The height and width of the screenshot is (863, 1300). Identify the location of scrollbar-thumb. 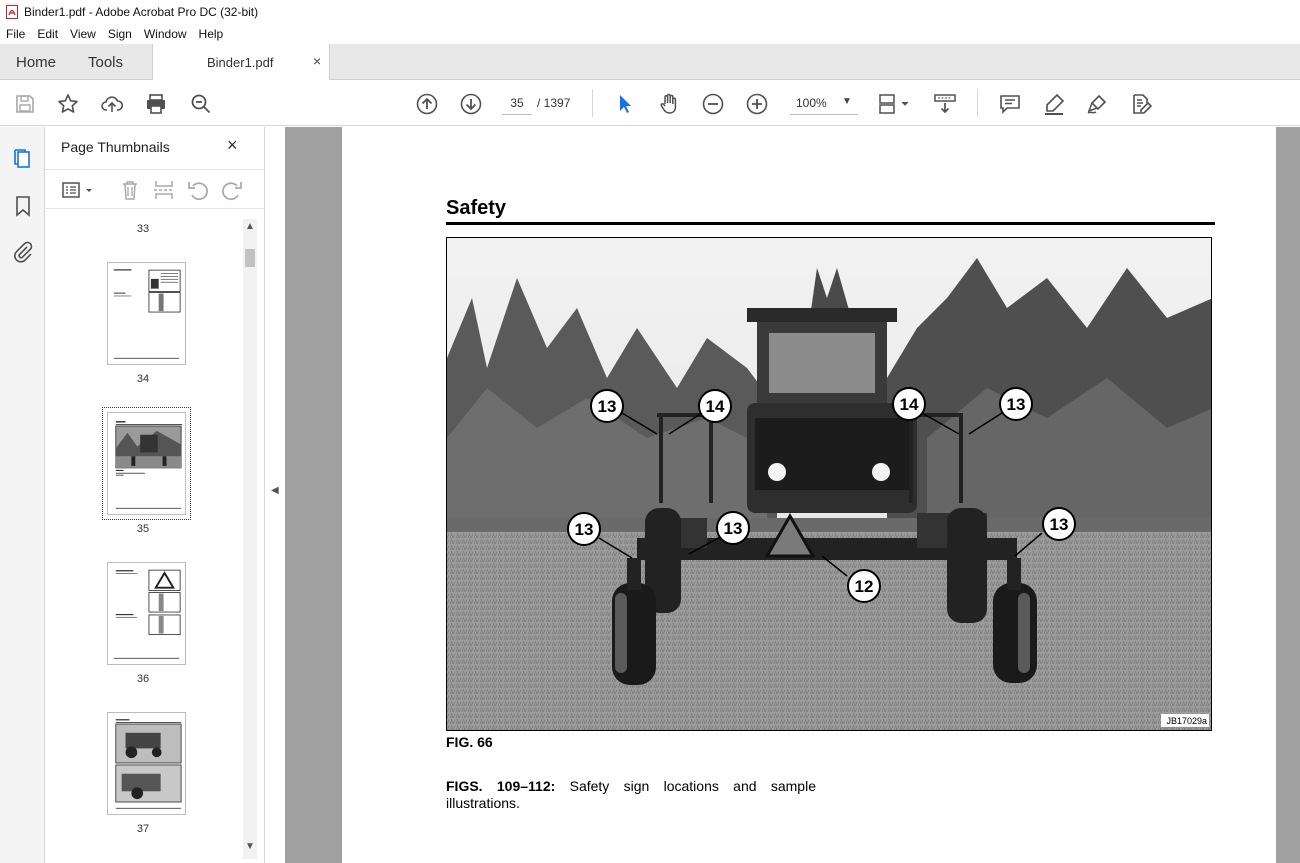
(250, 258).